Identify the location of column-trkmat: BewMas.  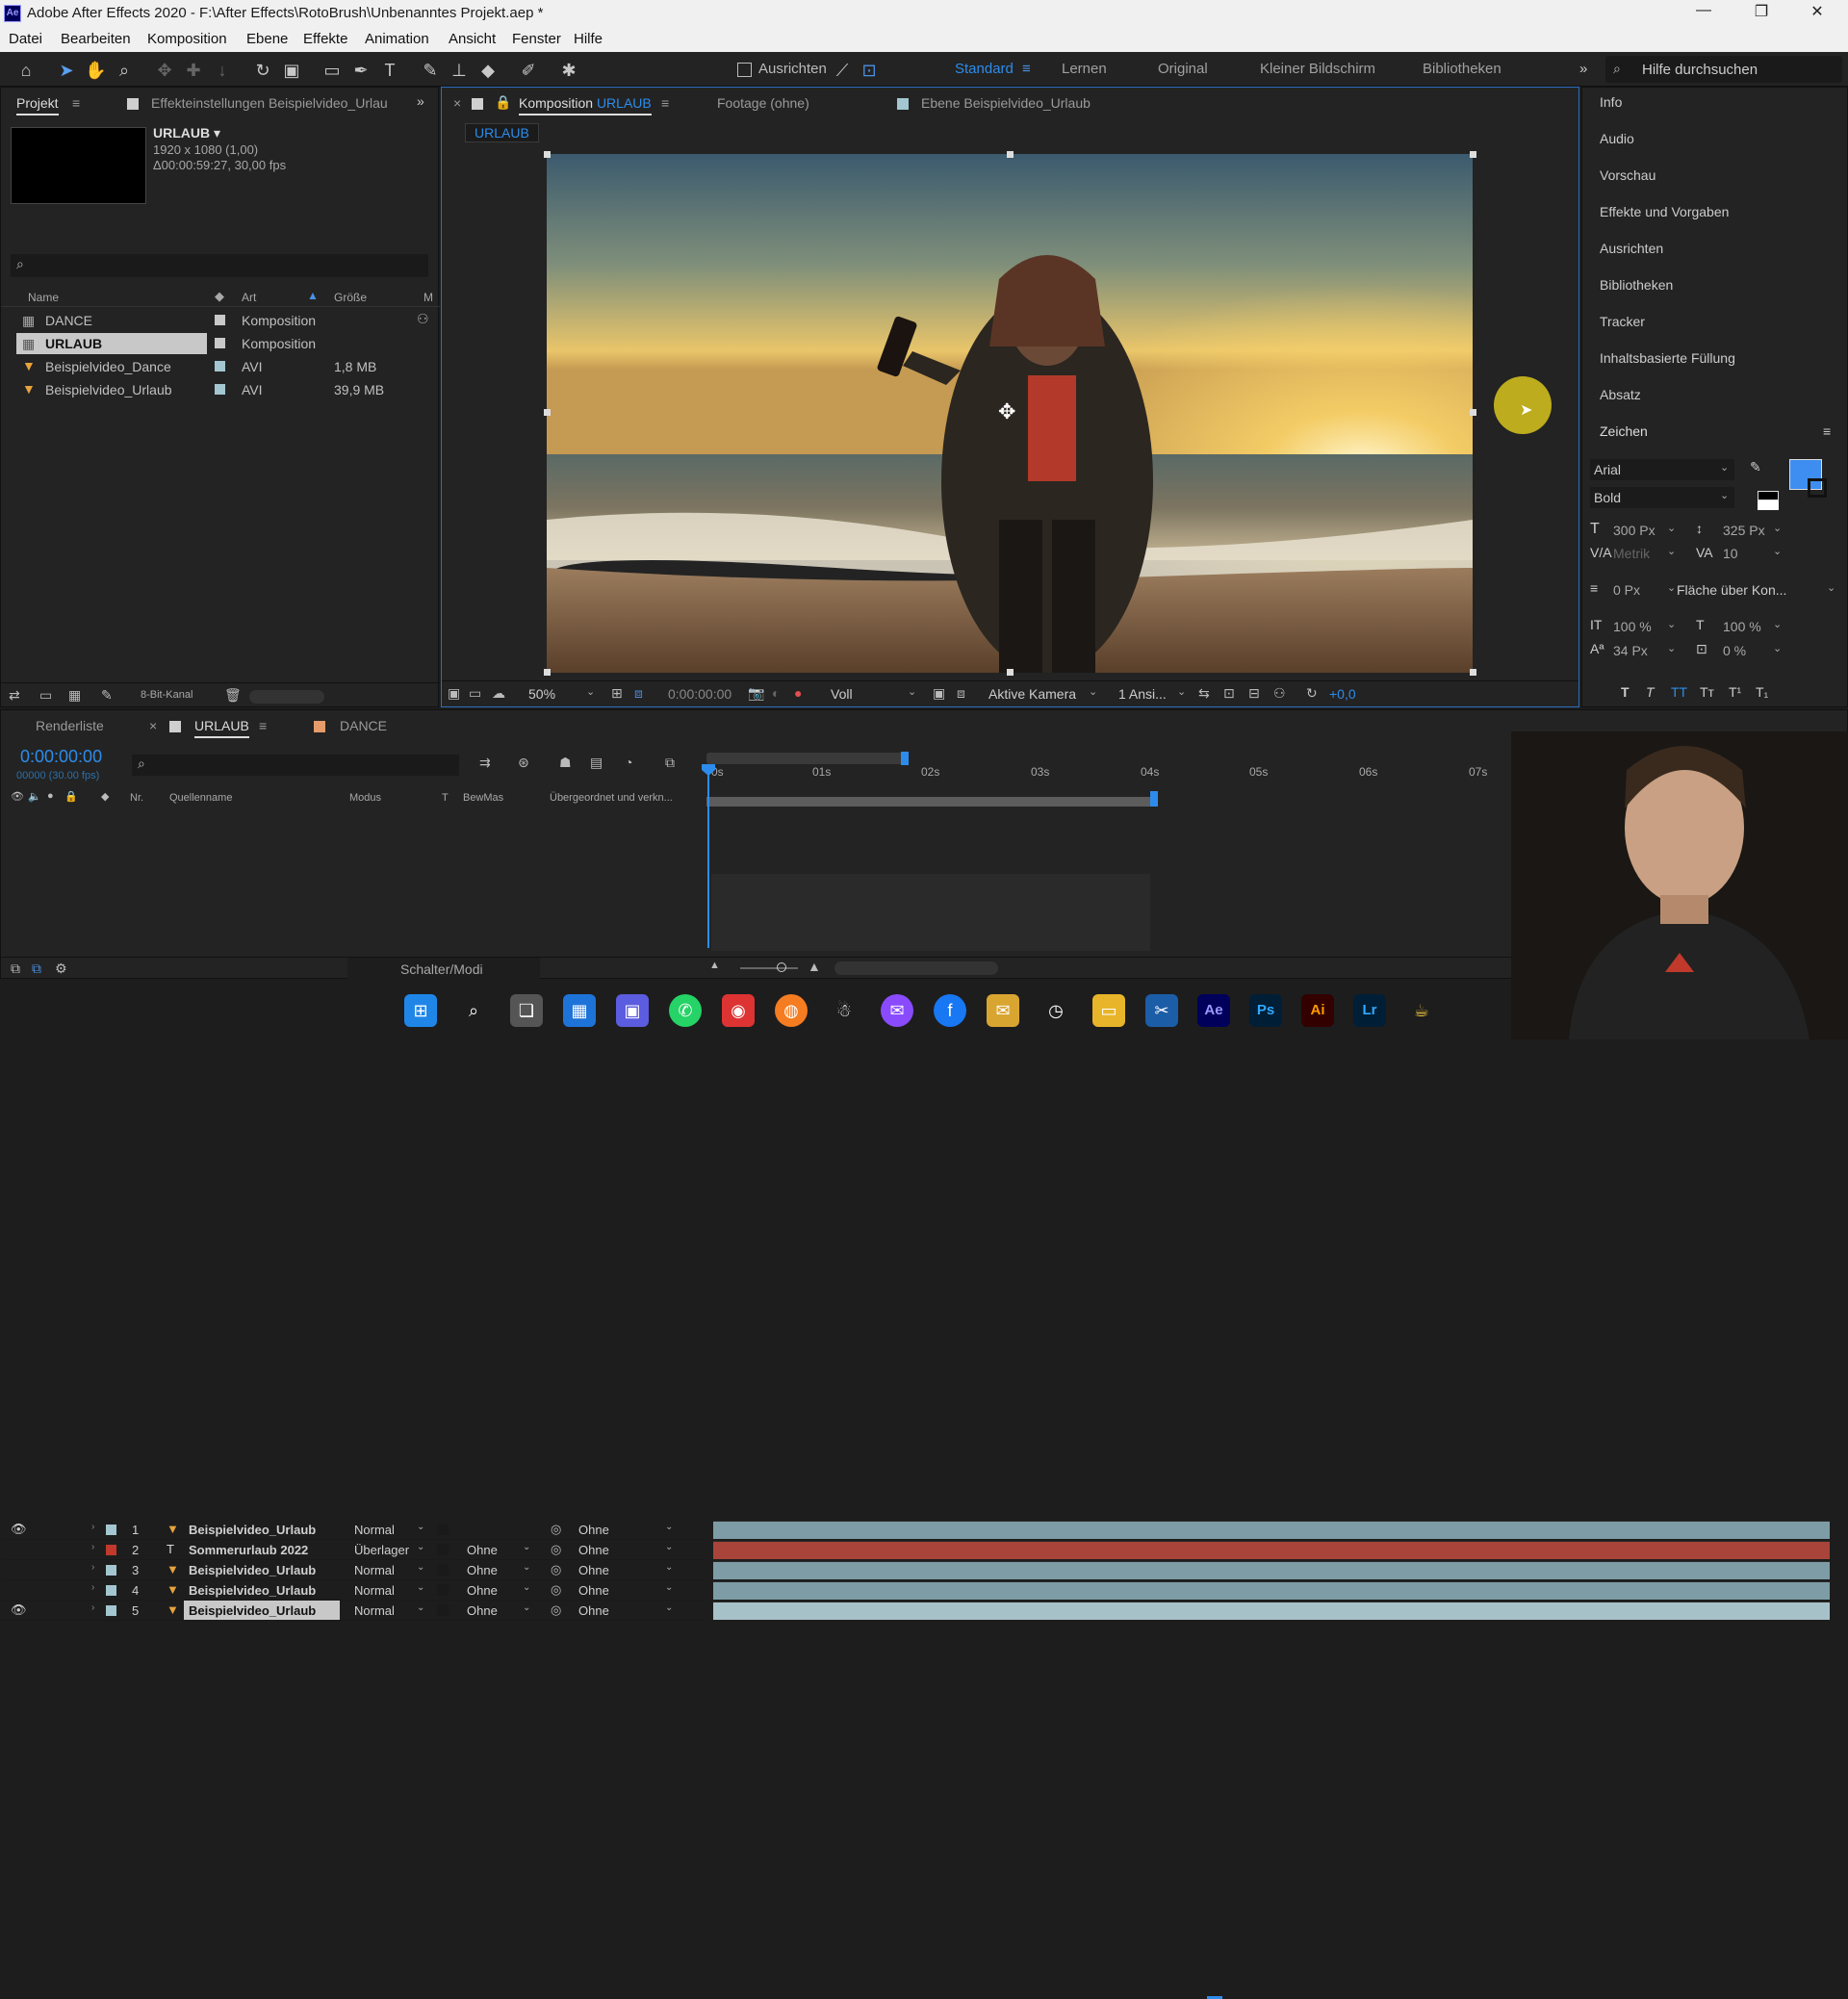
(483, 798).